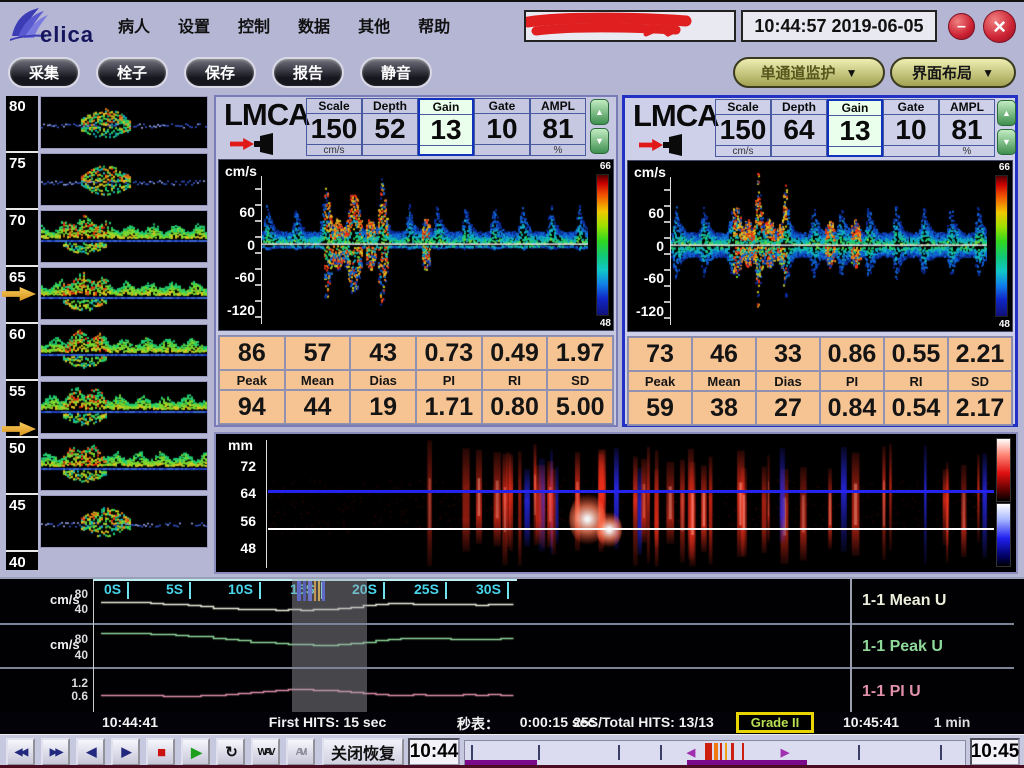 The height and width of the screenshot is (768, 1024). I want to click on rewind-button: ◀◀, so click(20, 752).